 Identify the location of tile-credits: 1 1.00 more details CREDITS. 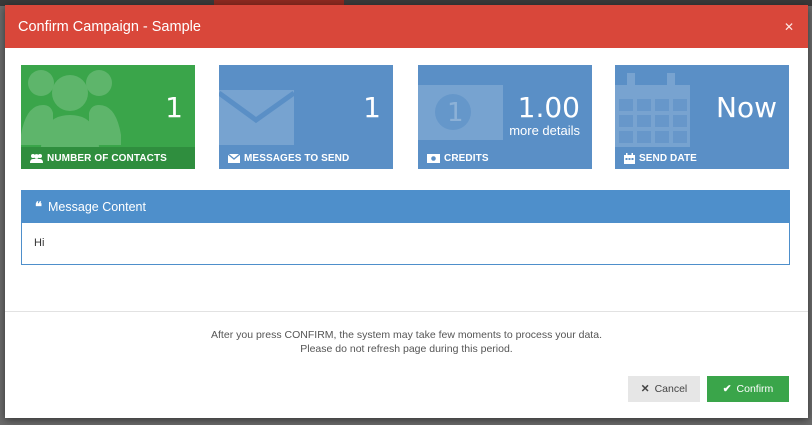
(505, 117).